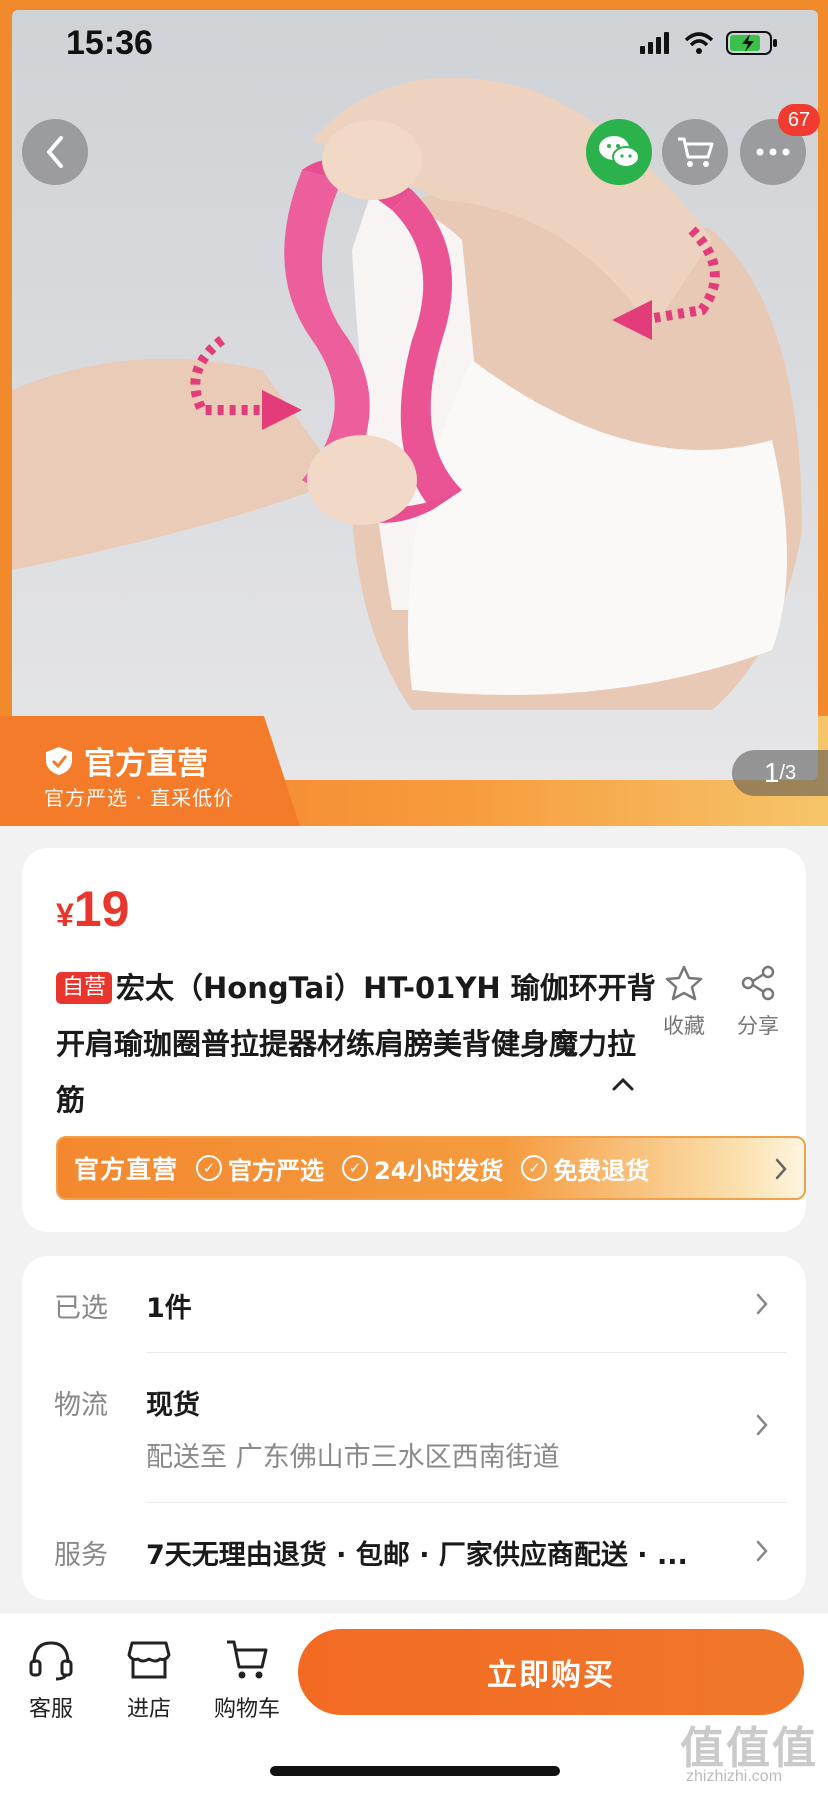  Describe the element at coordinates (109, 43) in the screenshot. I see `status-time: 15:36` at that location.